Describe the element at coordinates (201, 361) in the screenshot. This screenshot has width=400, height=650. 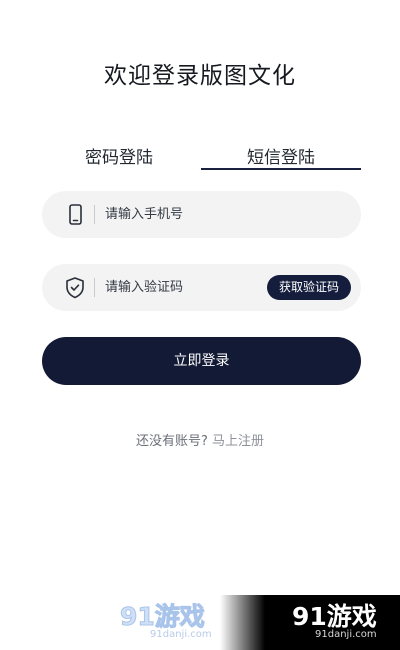
I see `login-button: 立即登录` at that location.